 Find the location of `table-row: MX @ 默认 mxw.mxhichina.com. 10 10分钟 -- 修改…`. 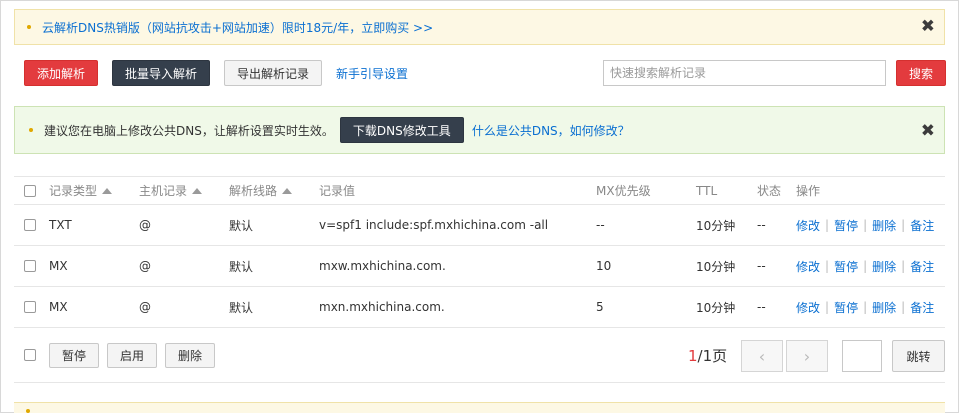

table-row: MX @ 默认 mxw.mxhichina.com. 10 10分钟 -- 修改… is located at coordinates (479, 266).